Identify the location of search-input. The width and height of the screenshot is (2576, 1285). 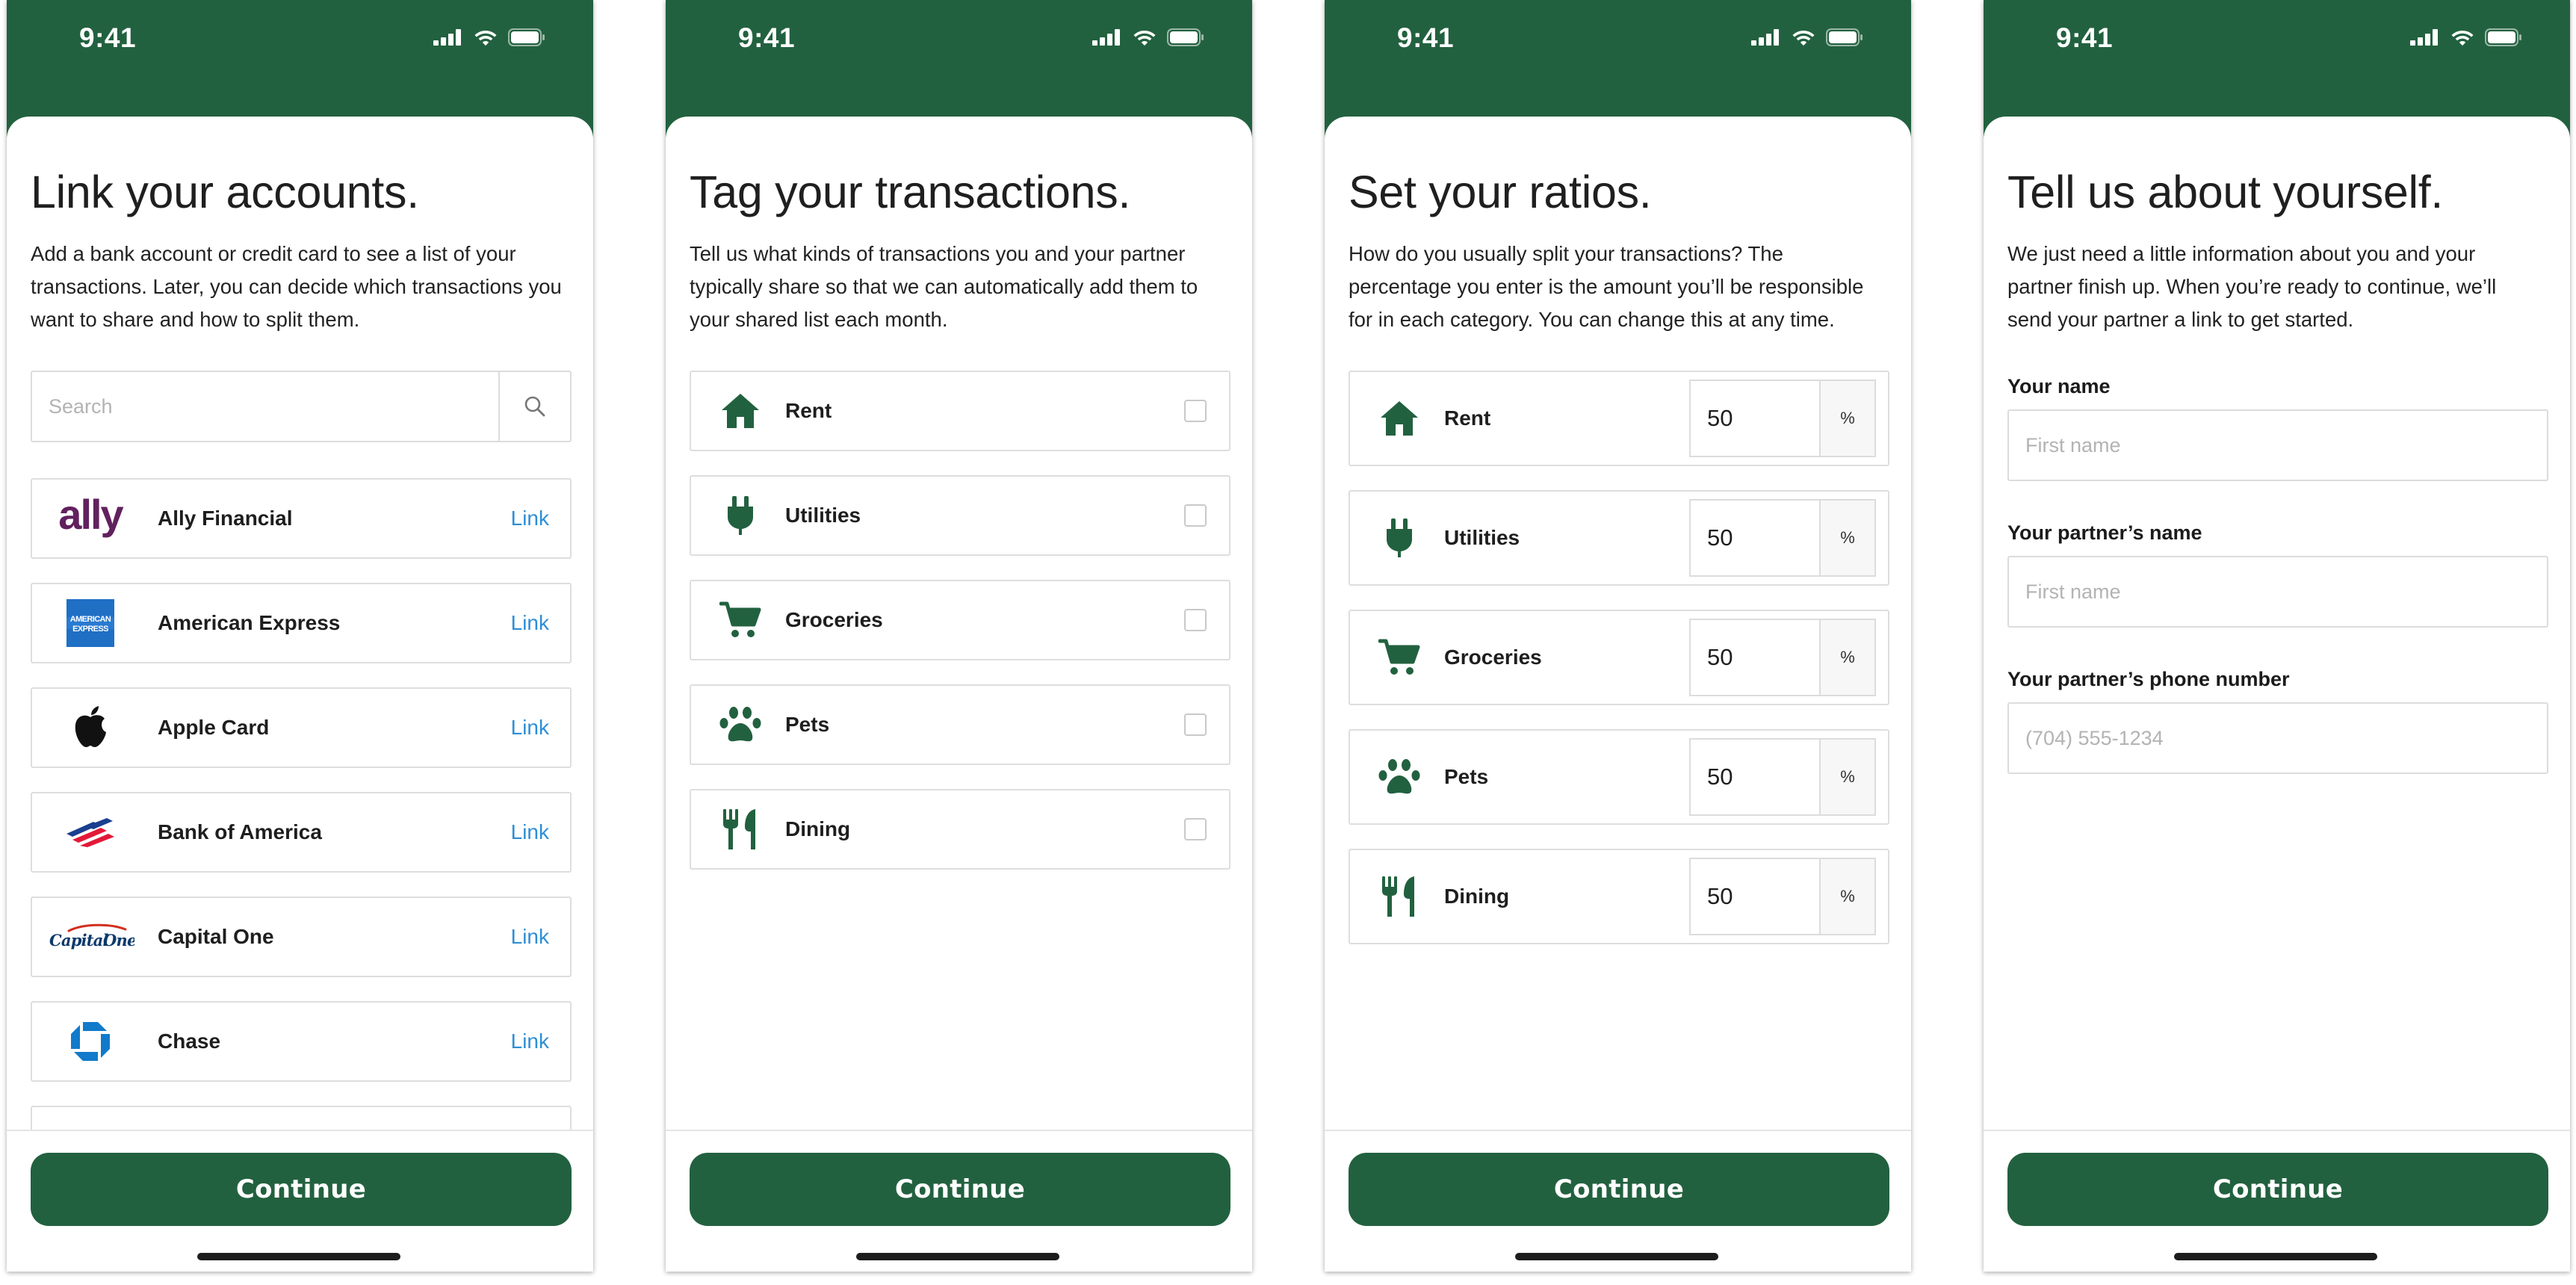
(265, 406).